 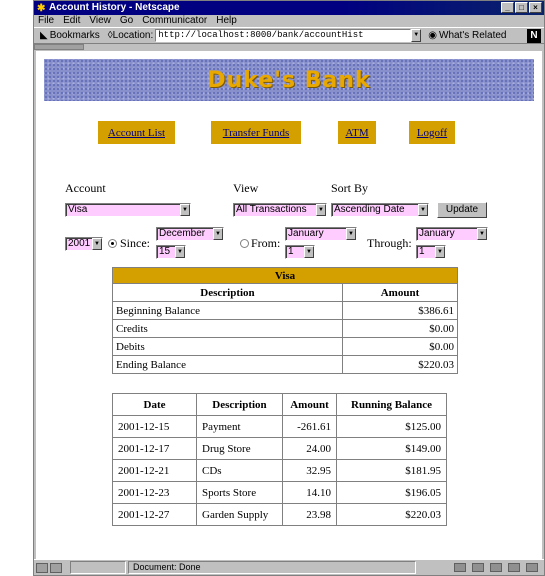 I want to click on menu-communicator: Communicator, so click(x=174, y=21).